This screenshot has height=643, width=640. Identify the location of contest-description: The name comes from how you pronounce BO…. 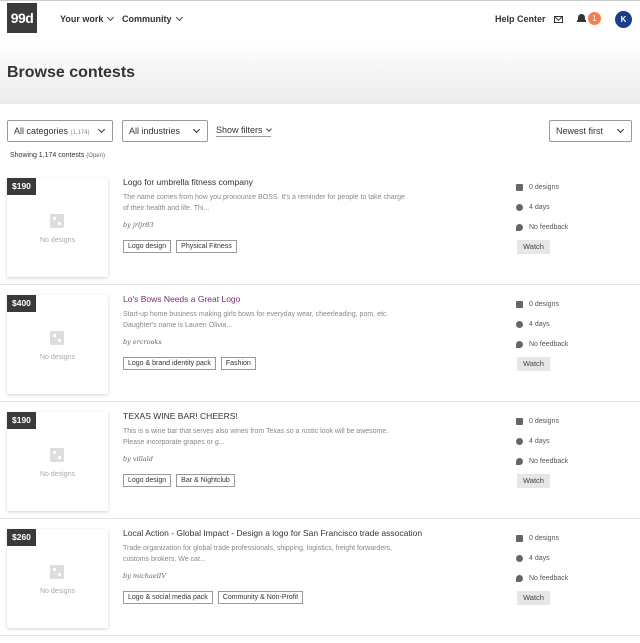
(264, 203).